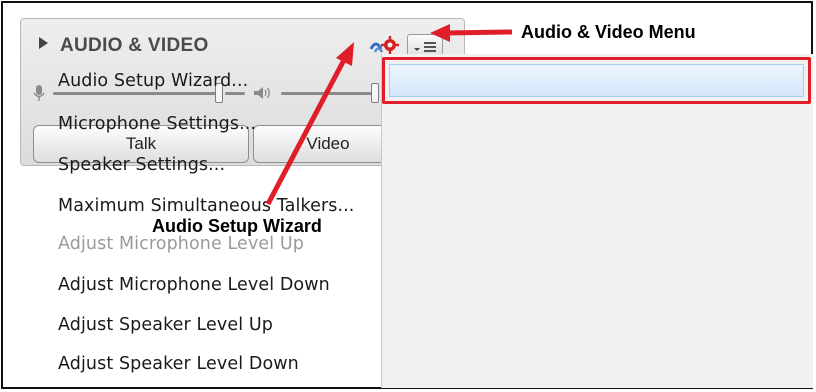 Image resolution: width=816 pixels, height=392 pixels. What do you see at coordinates (165, 325) in the screenshot?
I see `menu-item-adjust-speaker-level-up: Adjust Speaker Level Up` at bounding box center [165, 325].